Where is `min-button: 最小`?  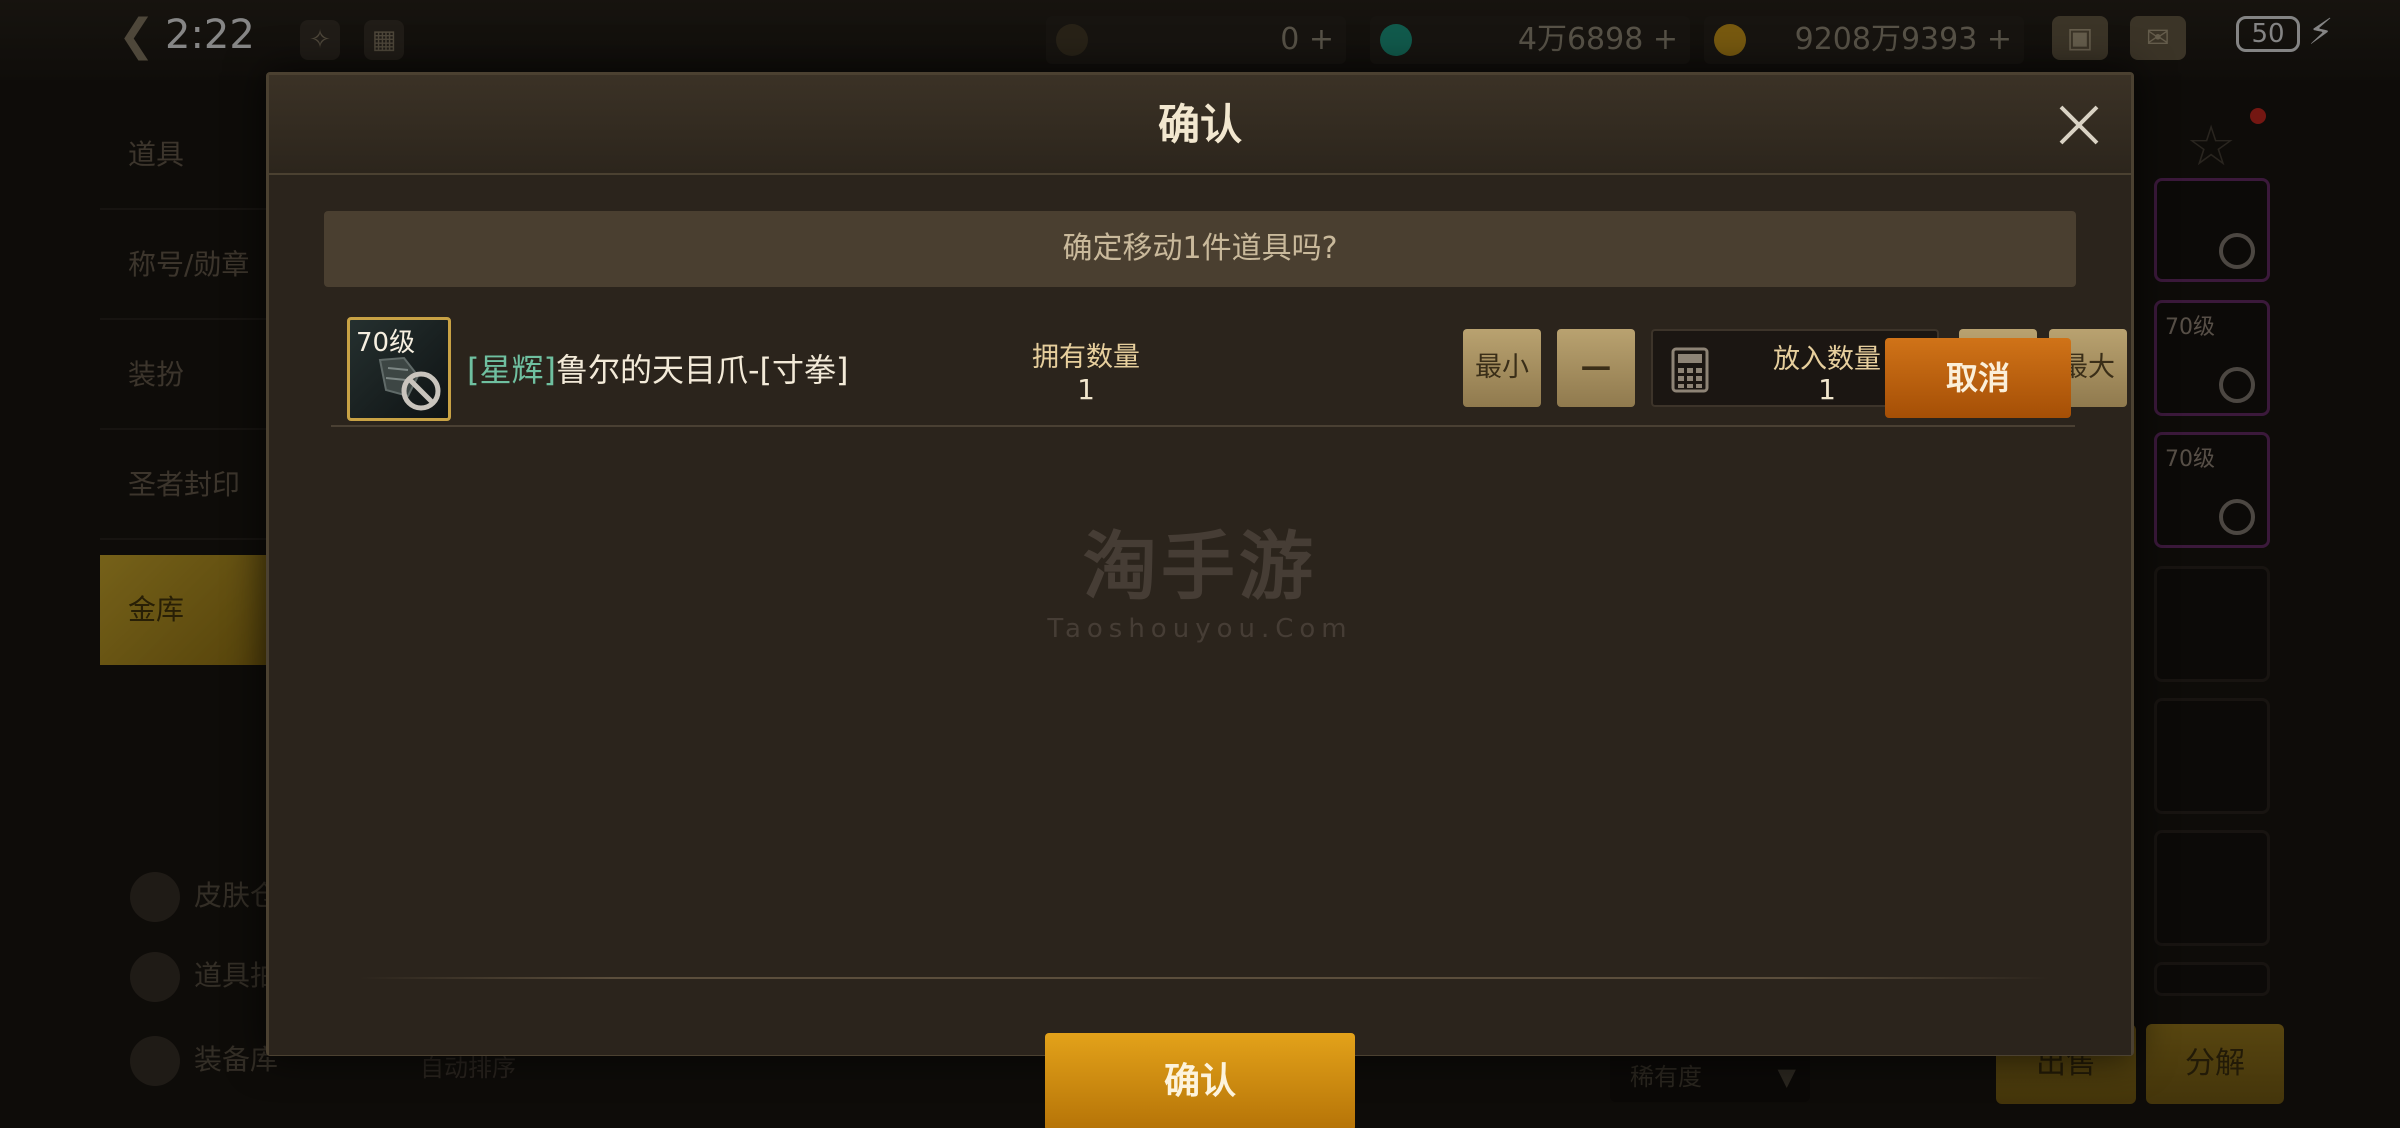
min-button: 最小 is located at coordinates (1502, 368).